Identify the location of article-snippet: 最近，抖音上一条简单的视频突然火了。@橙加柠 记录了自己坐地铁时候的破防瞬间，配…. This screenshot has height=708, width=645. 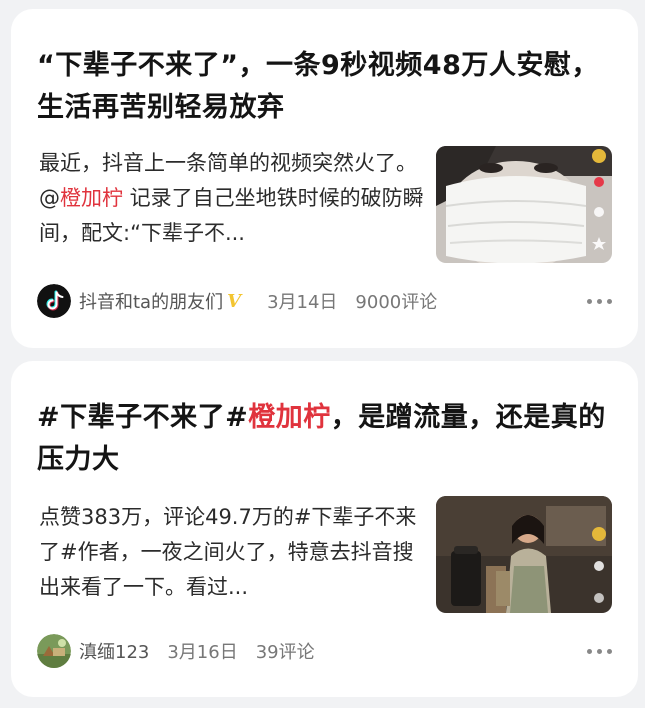
(234, 198).